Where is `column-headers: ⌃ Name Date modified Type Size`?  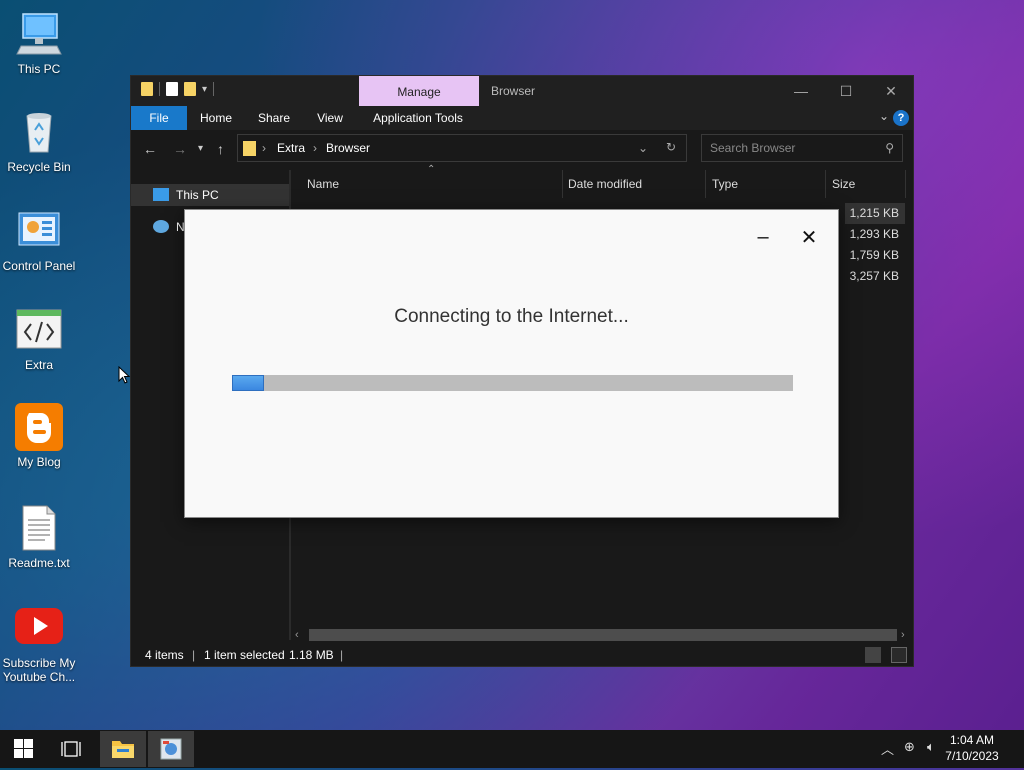 column-headers: ⌃ Name Date modified Type Size is located at coordinates (602, 181).